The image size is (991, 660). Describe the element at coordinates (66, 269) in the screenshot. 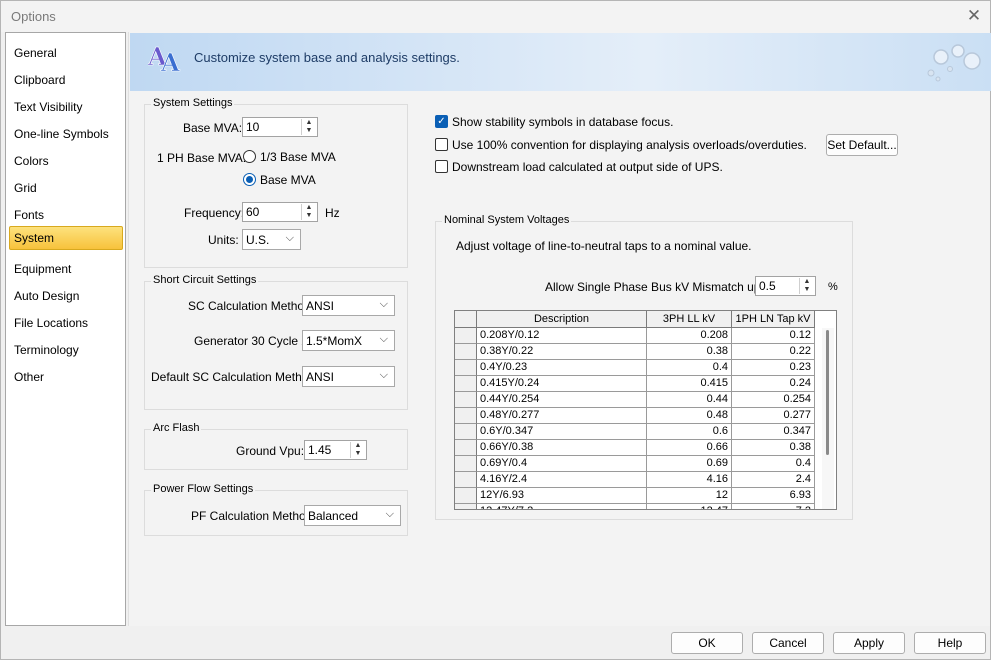

I see `nav-item-equipment: Equipment` at that location.